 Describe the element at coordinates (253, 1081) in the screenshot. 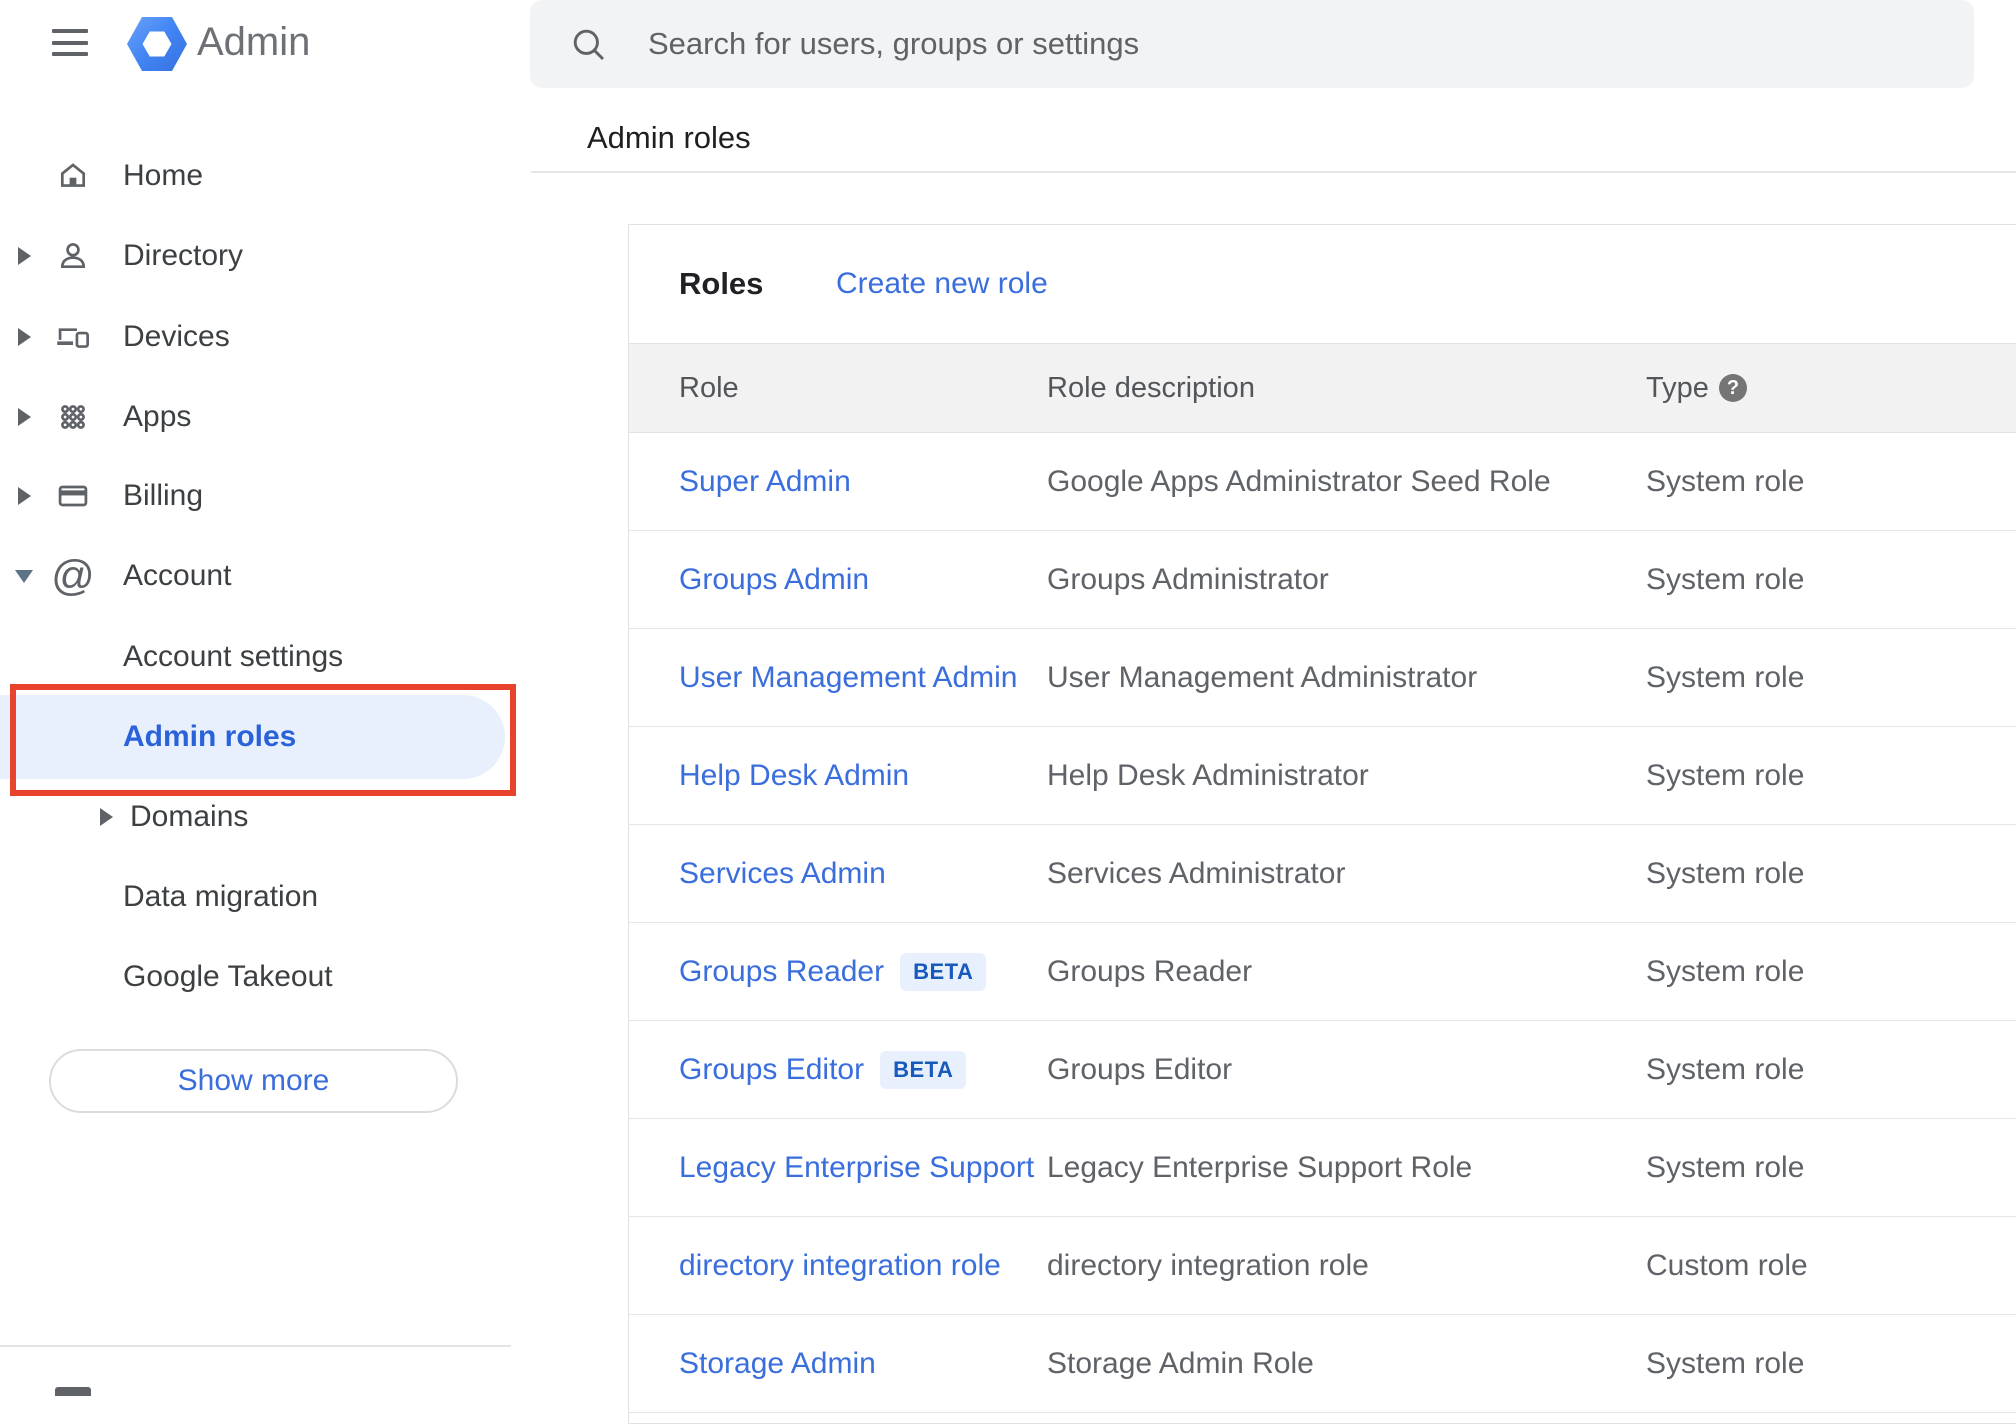

I see `show-more-button: Show more` at that location.